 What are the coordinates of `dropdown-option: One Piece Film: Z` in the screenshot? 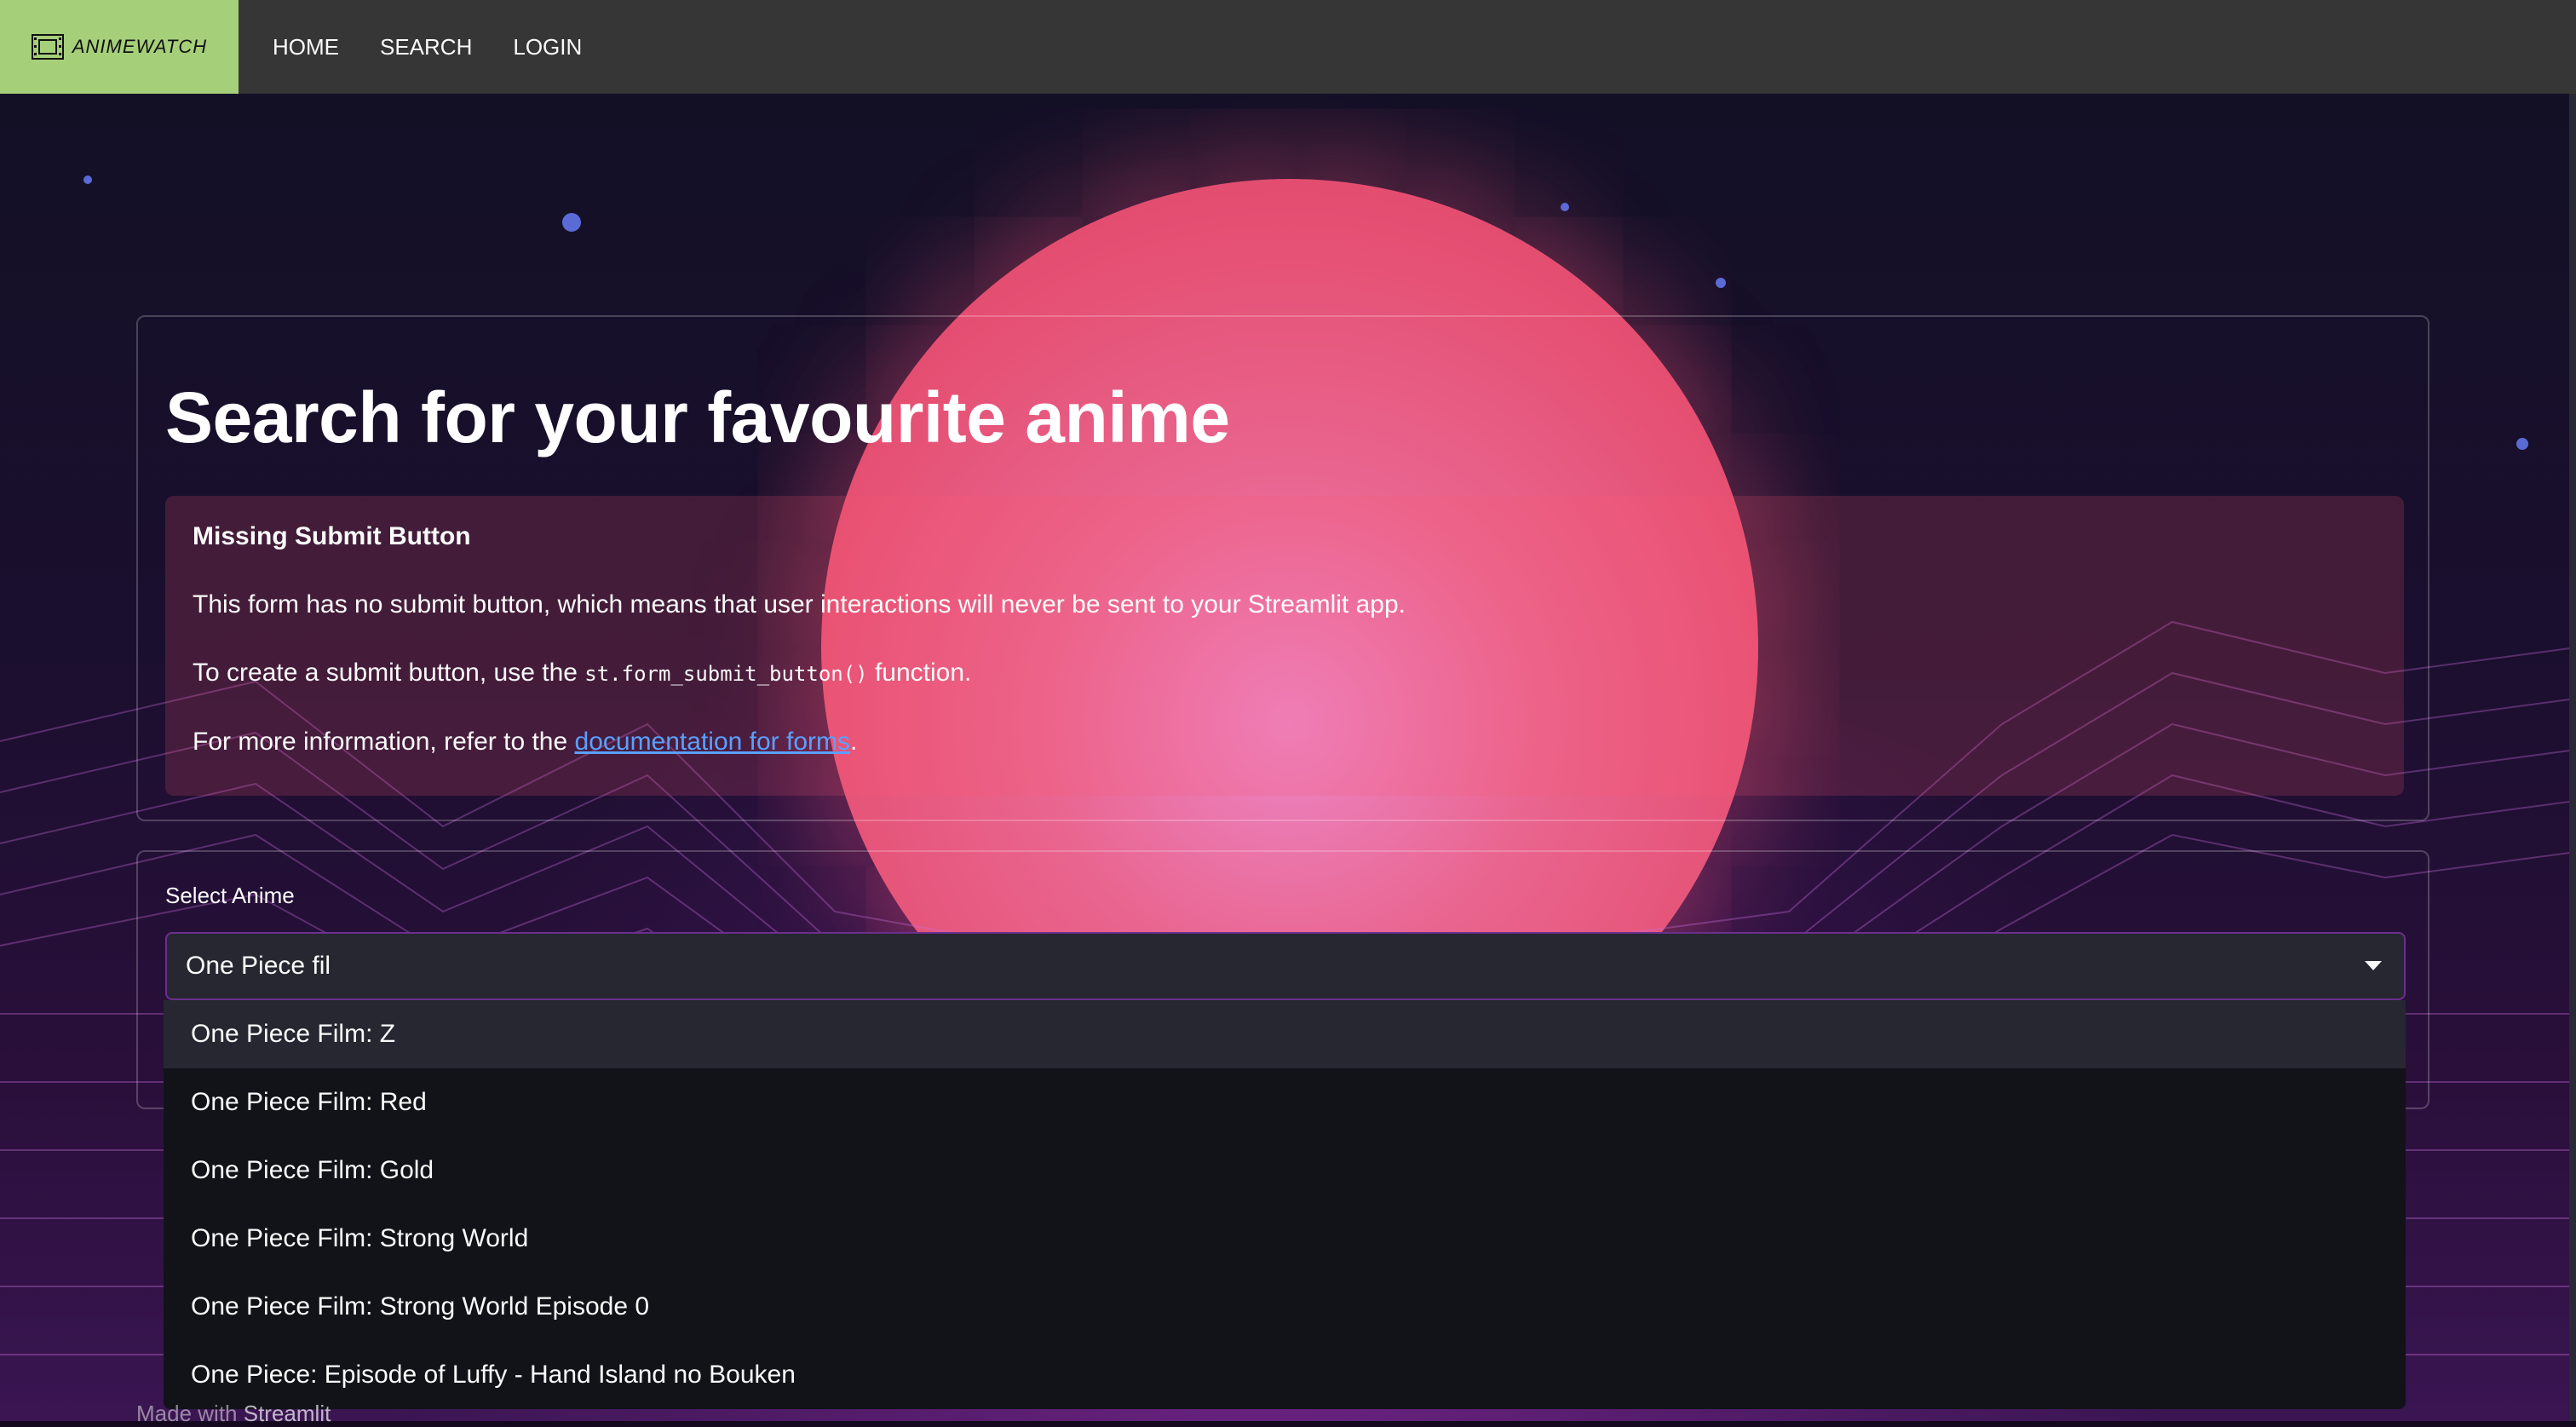 It's located at (1285, 1034).